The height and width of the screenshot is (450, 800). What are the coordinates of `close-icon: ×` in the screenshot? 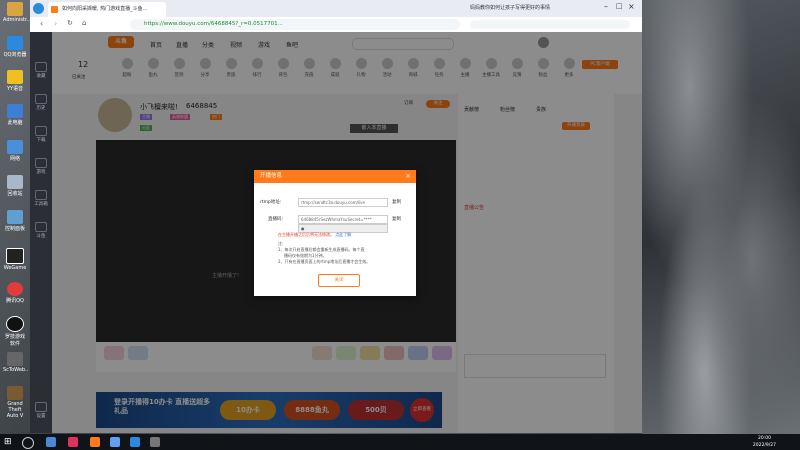 It's located at (408, 176).